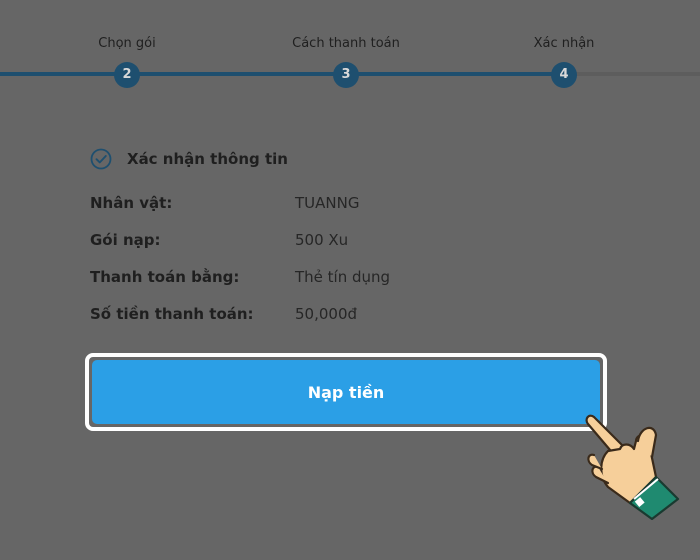 The width and height of the screenshot is (700, 560). What do you see at coordinates (127, 75) in the screenshot?
I see `step-number-badge: 2` at bounding box center [127, 75].